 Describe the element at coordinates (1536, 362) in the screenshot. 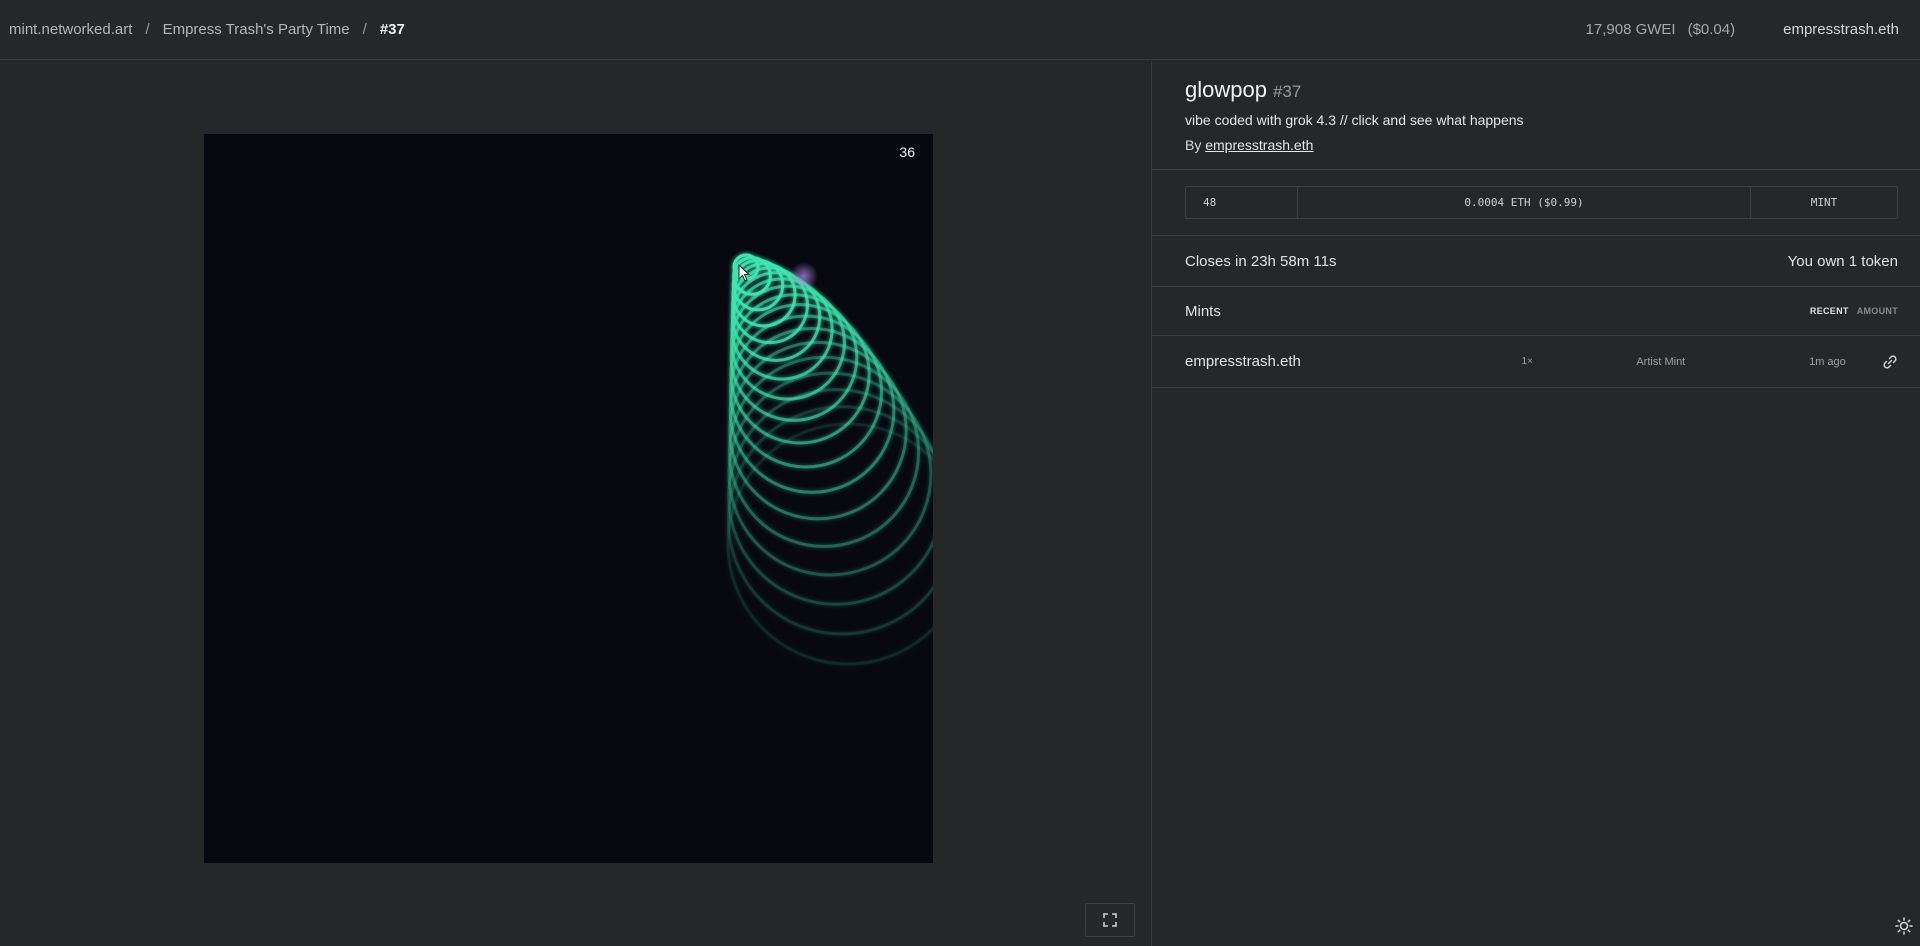

I see `list-item: empresstrash.eth 1× Artist Mint 1m ago` at that location.